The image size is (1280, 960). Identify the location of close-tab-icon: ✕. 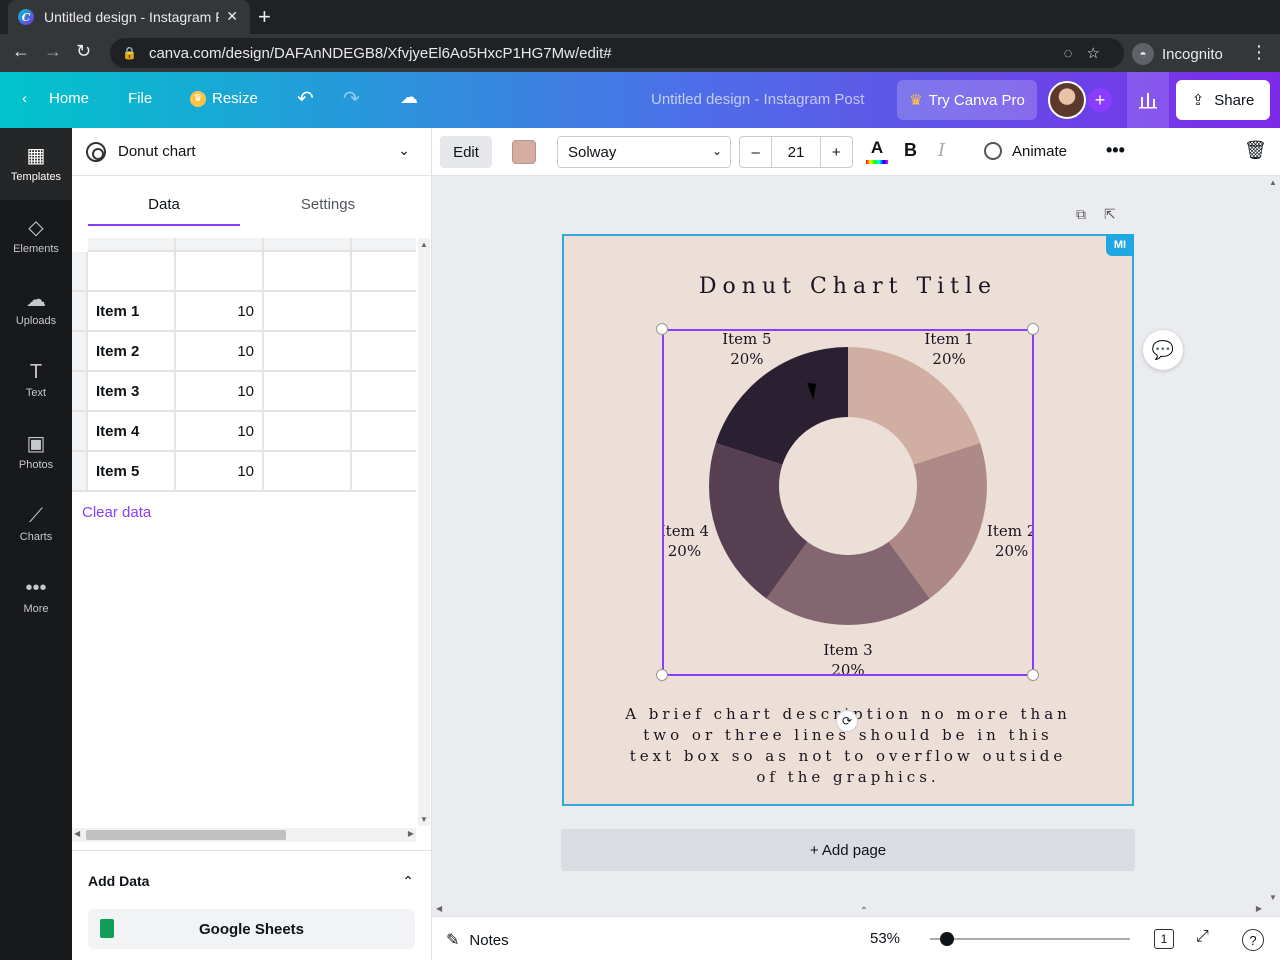
(232, 16).